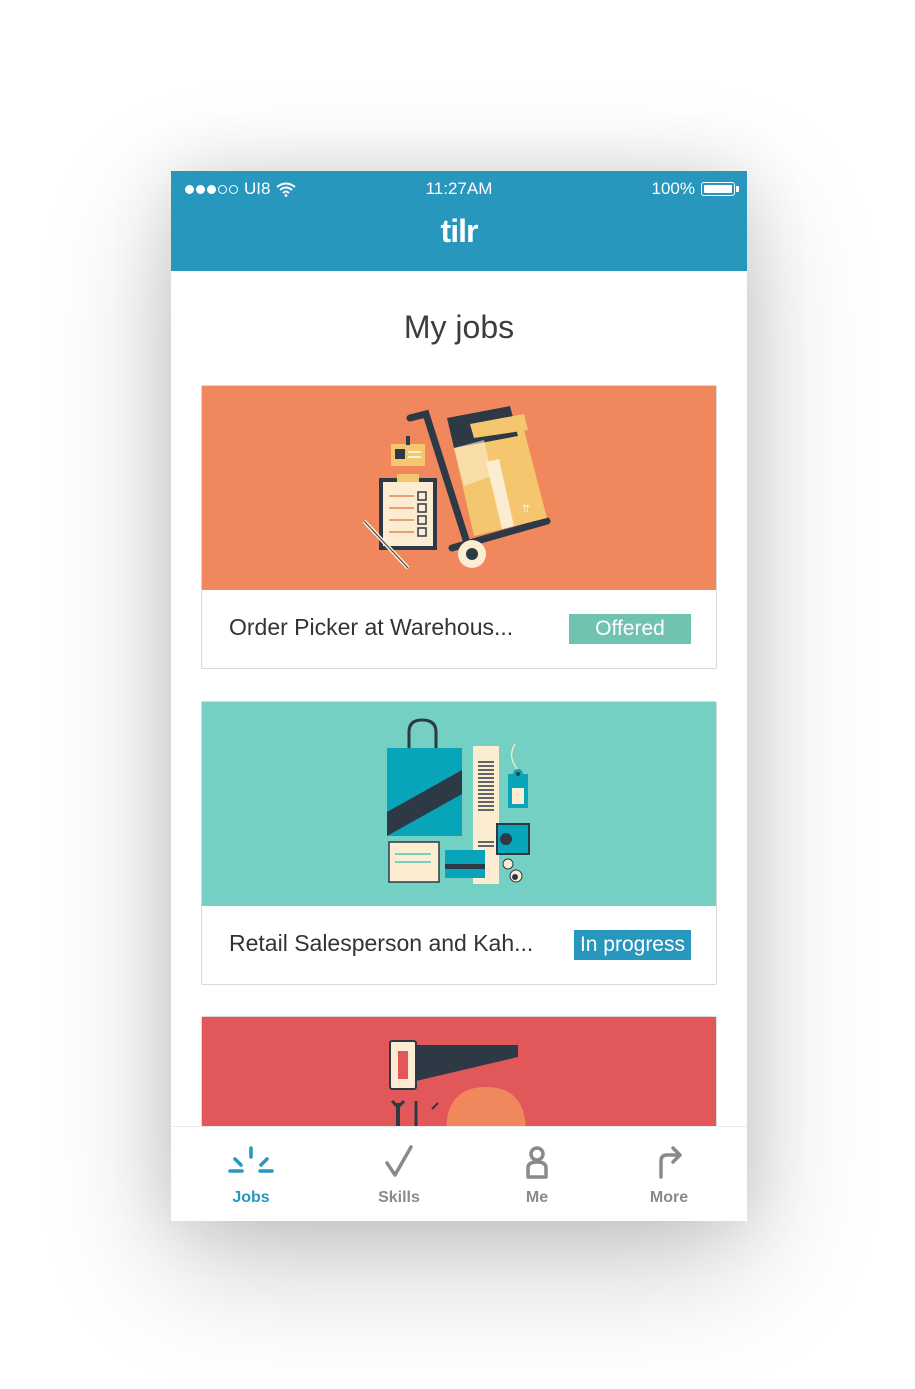 This screenshot has width=915, height=1389. Describe the element at coordinates (459, 231) in the screenshot. I see `app-logo: tilr` at that location.